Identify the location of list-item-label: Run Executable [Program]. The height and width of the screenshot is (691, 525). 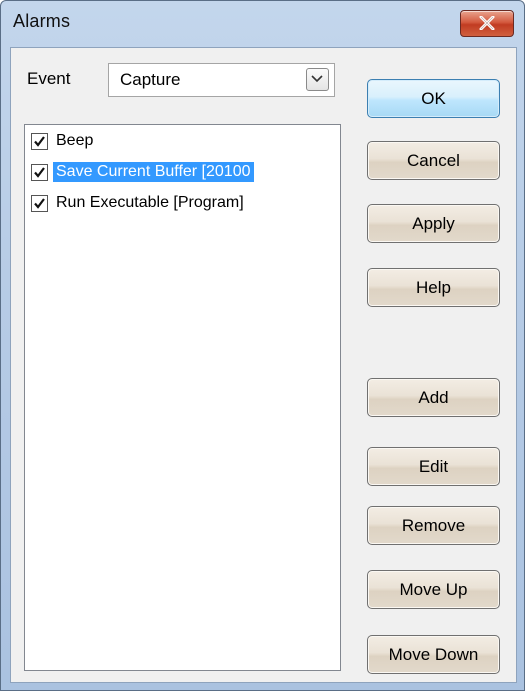
(150, 202).